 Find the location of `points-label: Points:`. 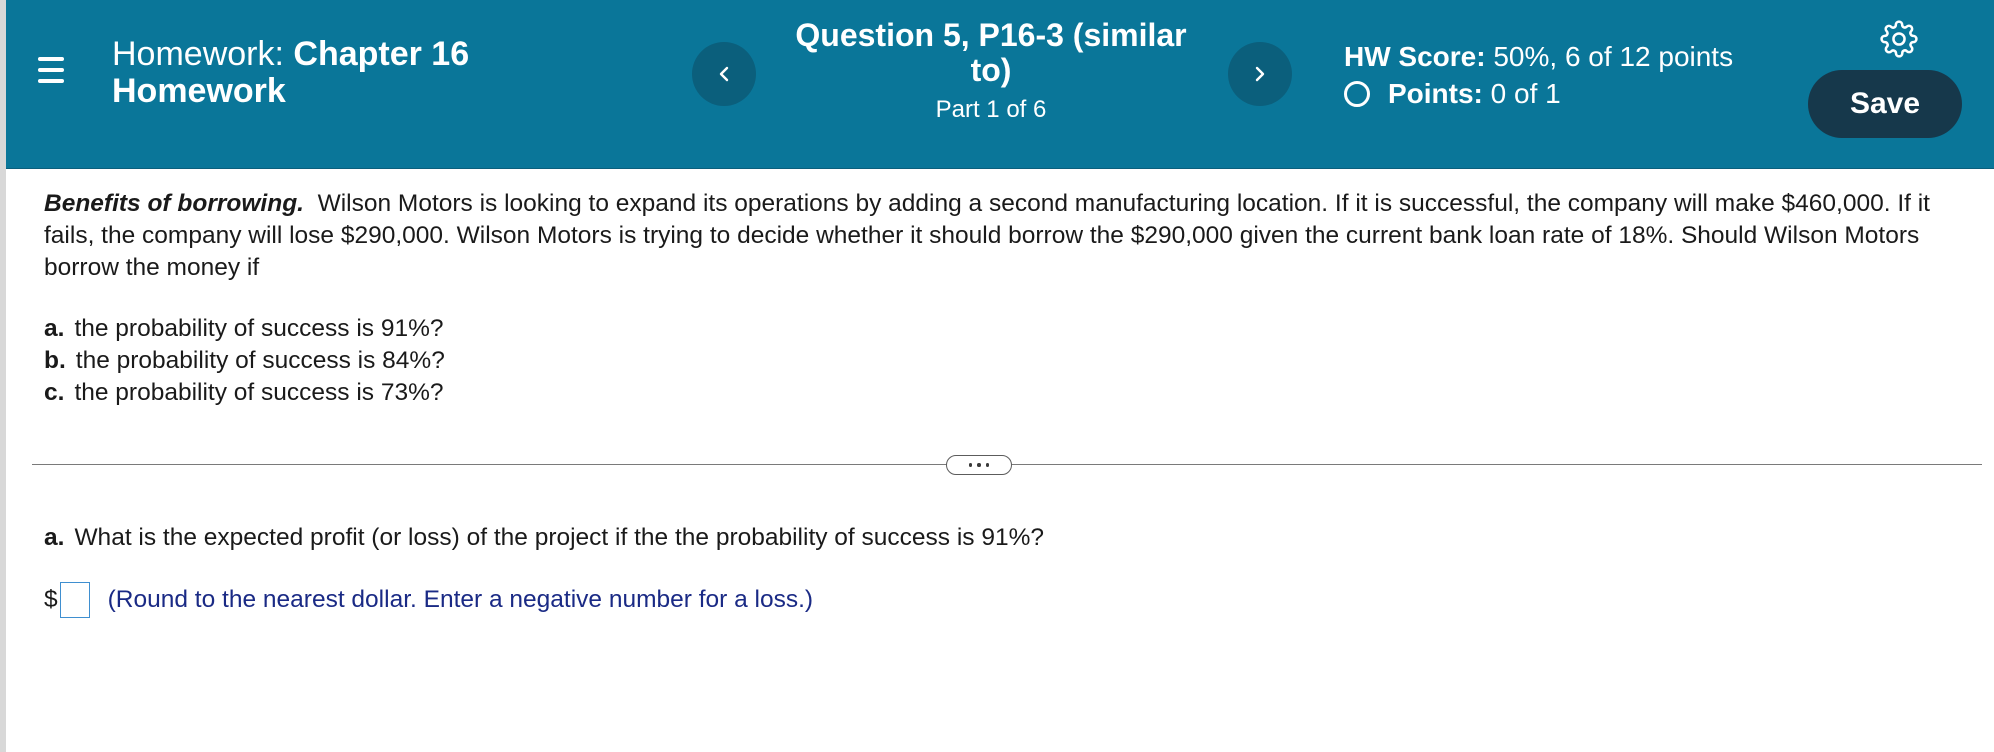

points-label: Points: is located at coordinates (1435, 93).